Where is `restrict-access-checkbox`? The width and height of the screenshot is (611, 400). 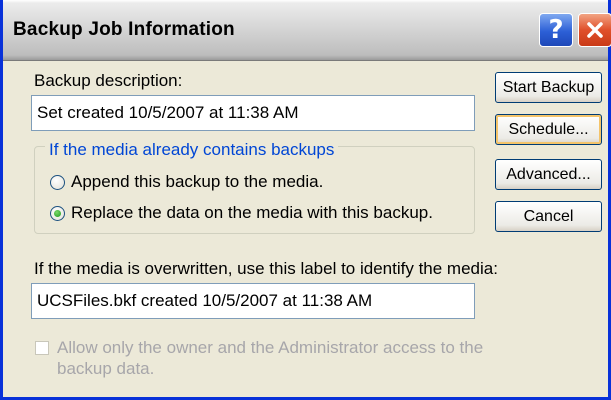
restrict-access-checkbox is located at coordinates (42, 348).